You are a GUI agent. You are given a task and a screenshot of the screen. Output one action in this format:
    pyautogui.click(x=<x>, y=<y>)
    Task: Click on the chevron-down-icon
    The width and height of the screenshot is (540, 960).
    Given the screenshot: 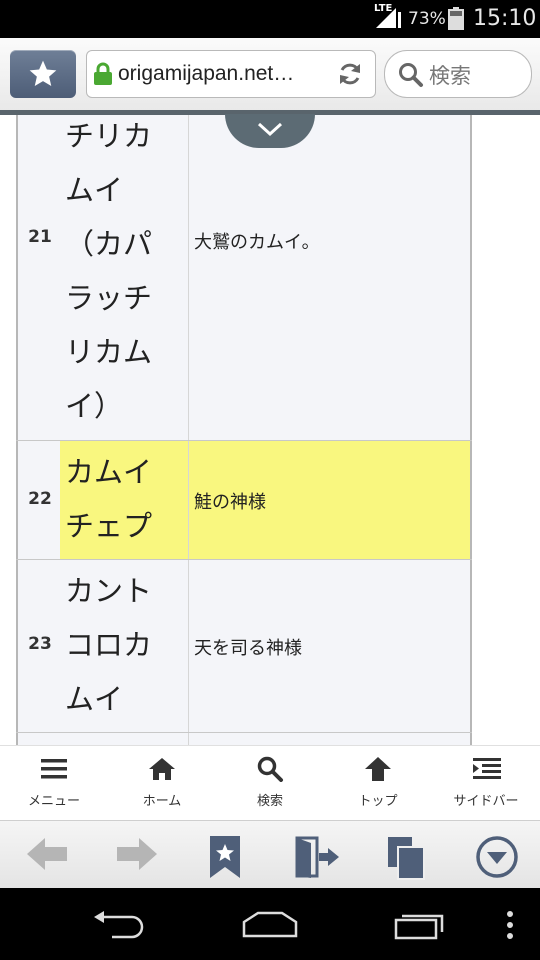 What is the action you would take?
    pyautogui.click(x=270, y=129)
    